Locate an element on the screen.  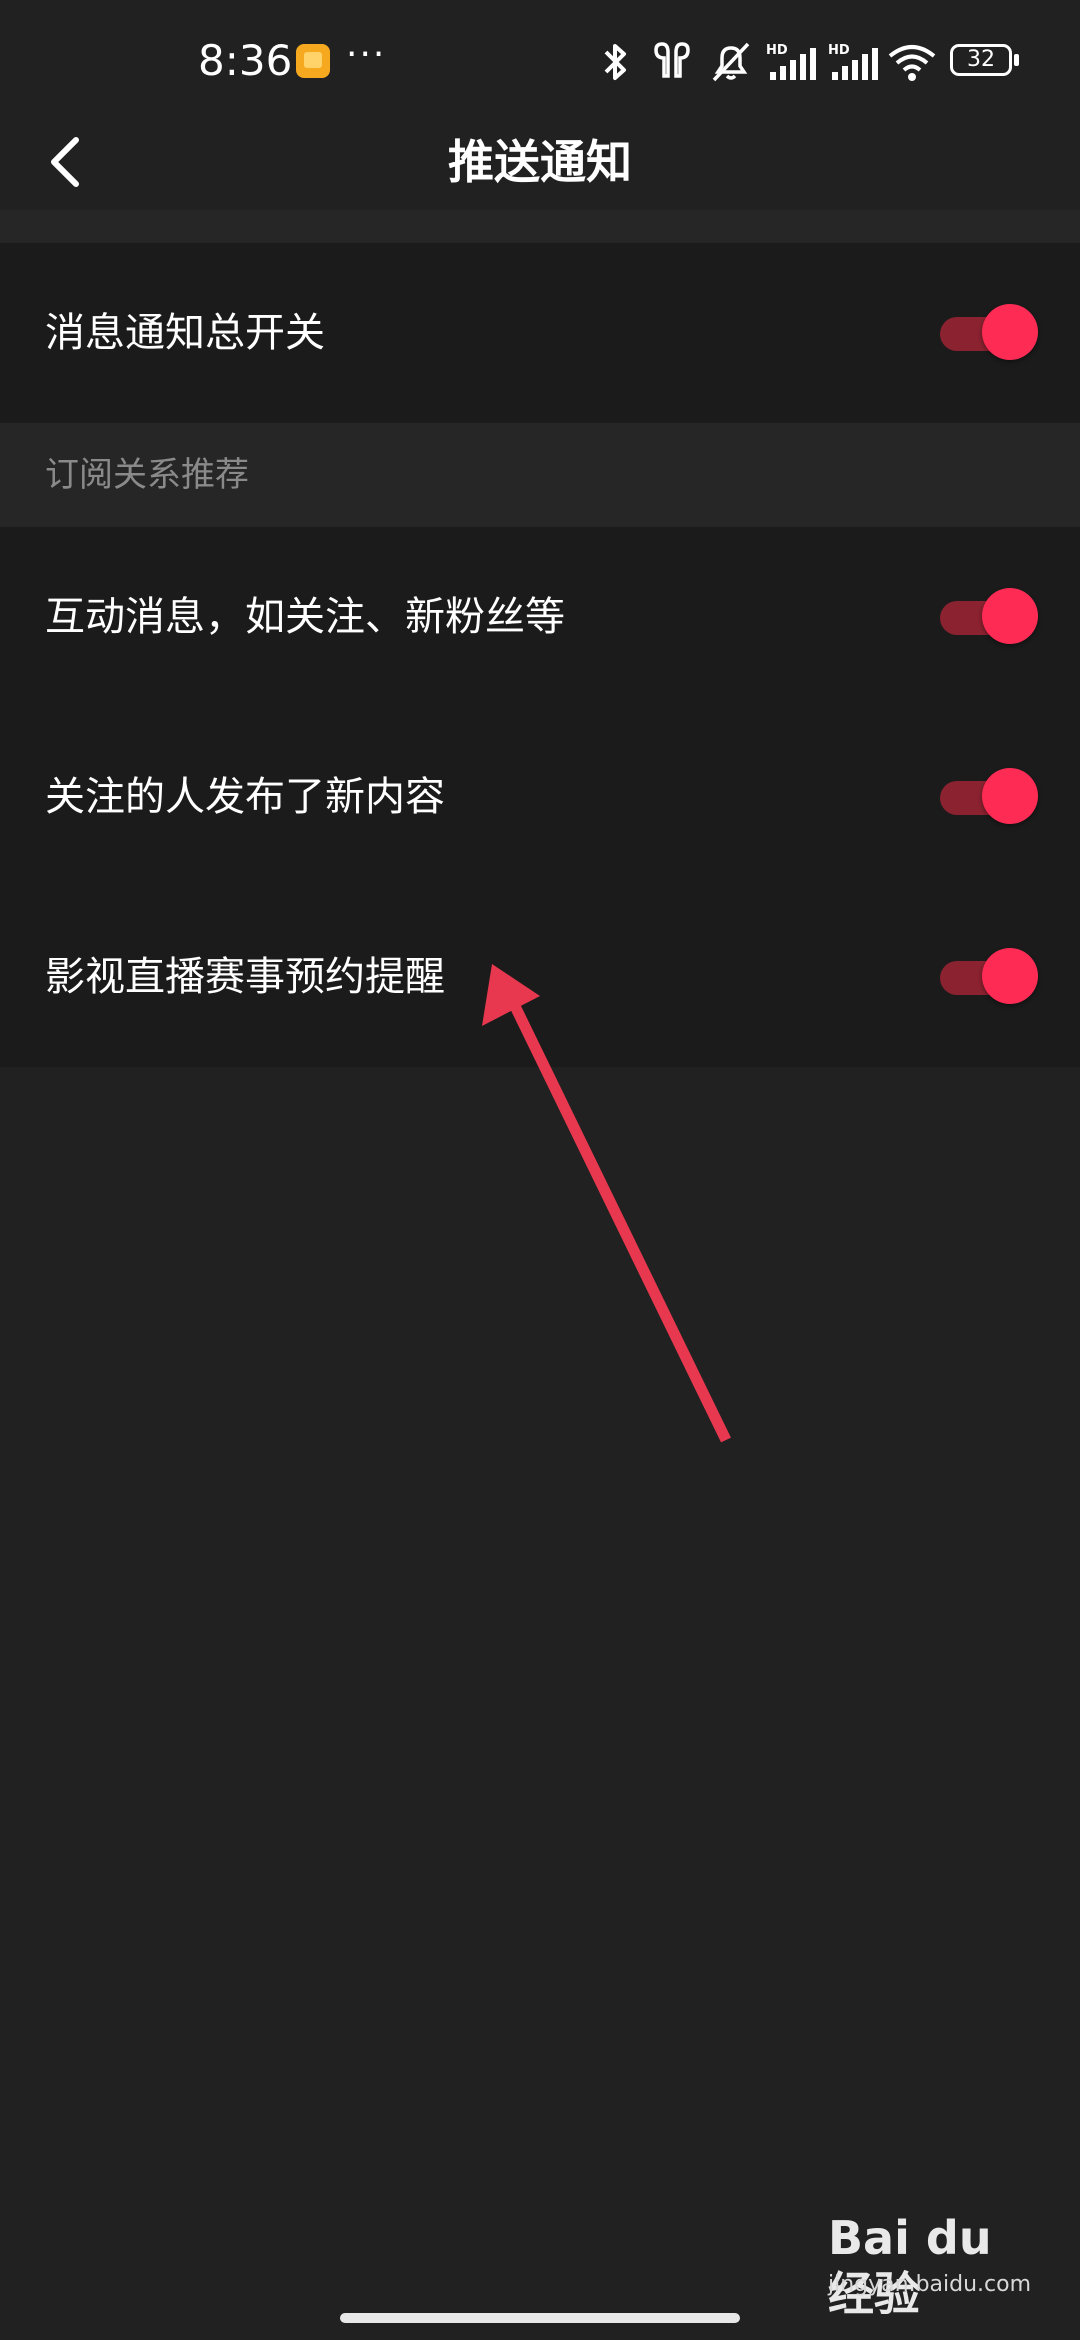
baidu-jingyan-watermark: Bai du 经验 jingyan.baidu.com is located at coordinates (933, 2265).